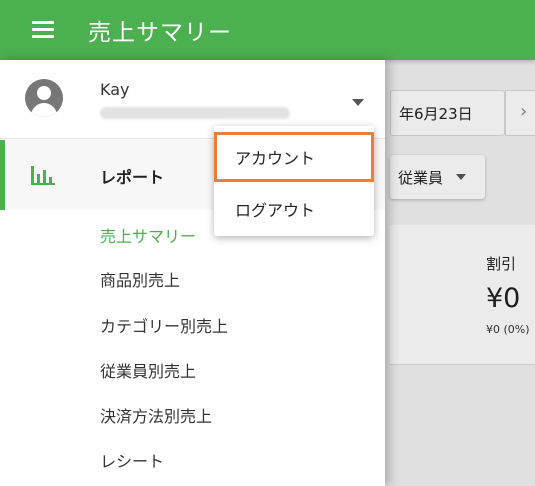 This screenshot has height=486, width=535. Describe the element at coordinates (115, 89) in the screenshot. I see `user-name: Kay` at that location.